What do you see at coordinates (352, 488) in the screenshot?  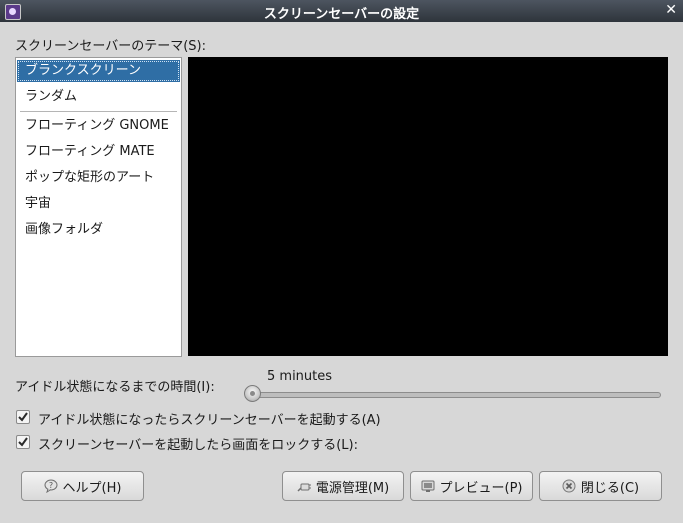 I see `power-management-label: 電源管理(M)` at bounding box center [352, 488].